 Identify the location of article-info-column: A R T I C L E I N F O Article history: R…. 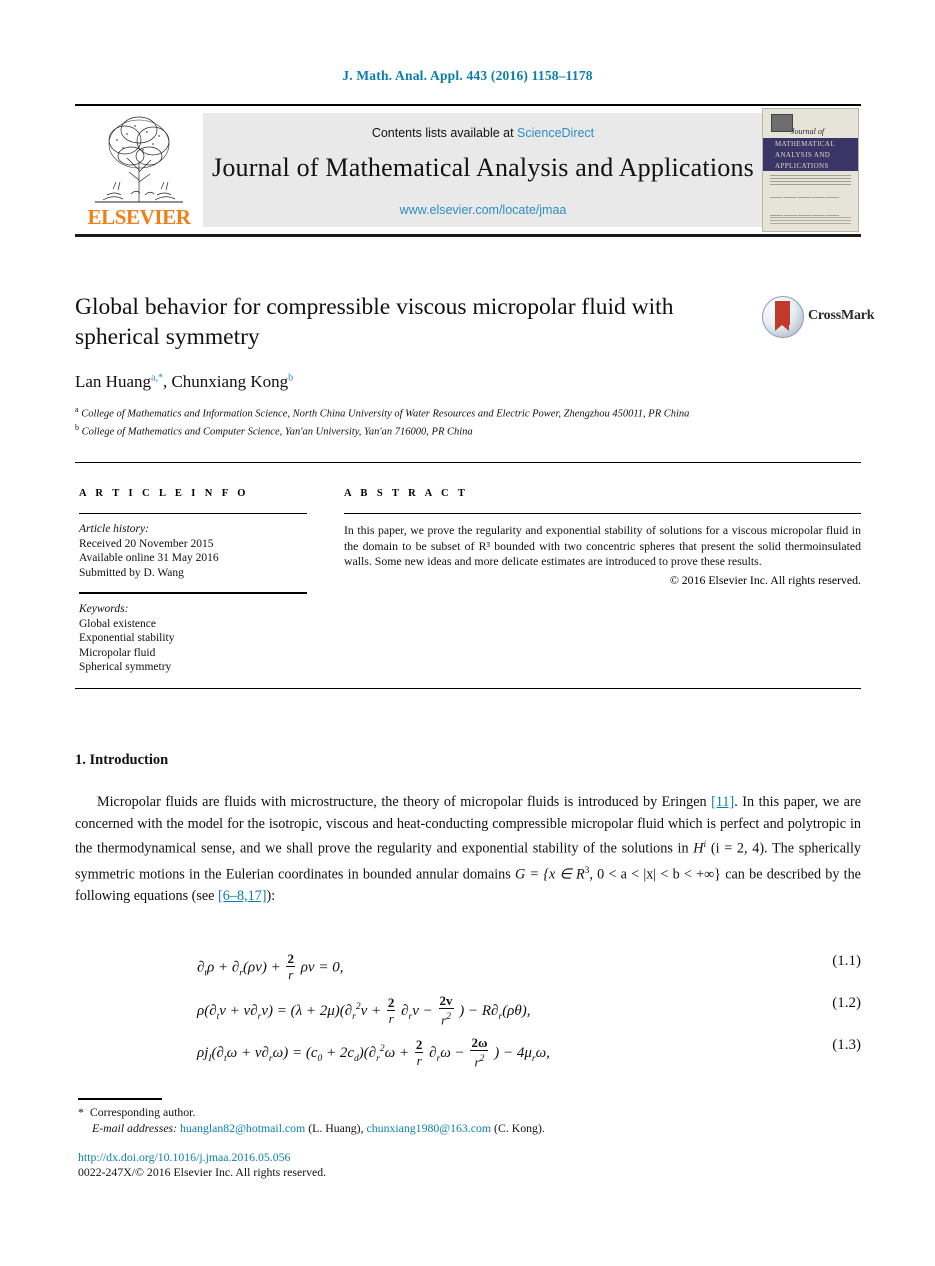
(193, 581).